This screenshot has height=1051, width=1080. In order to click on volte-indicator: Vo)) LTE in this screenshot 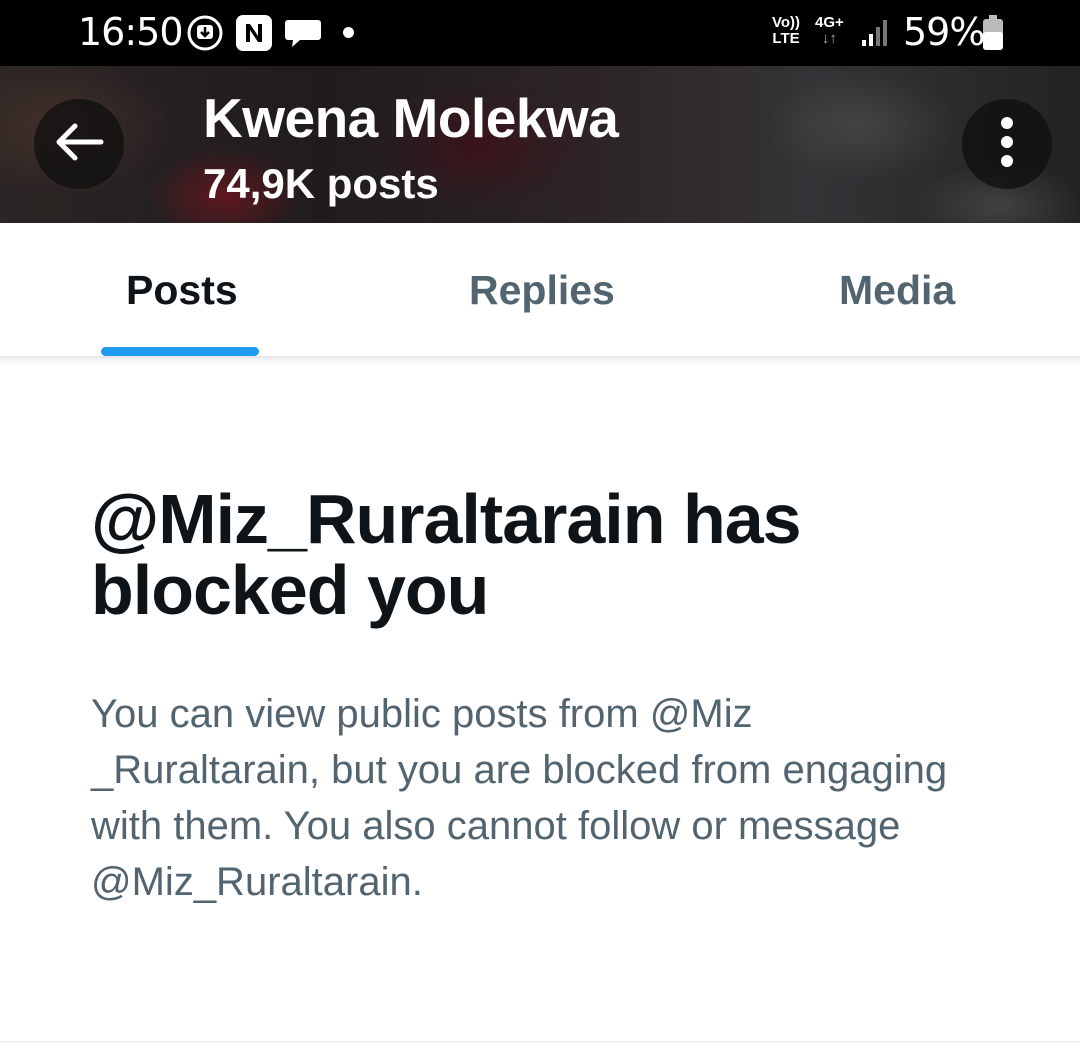, I will do `click(786, 31)`.